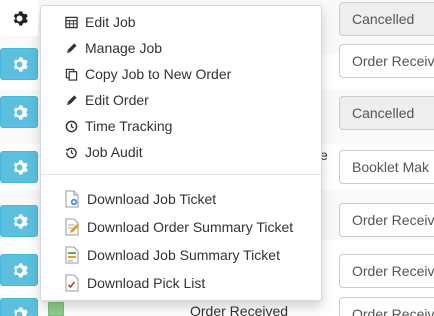 The image size is (434, 316). Describe the element at coordinates (71, 22) in the screenshot. I see `table-icon` at that location.